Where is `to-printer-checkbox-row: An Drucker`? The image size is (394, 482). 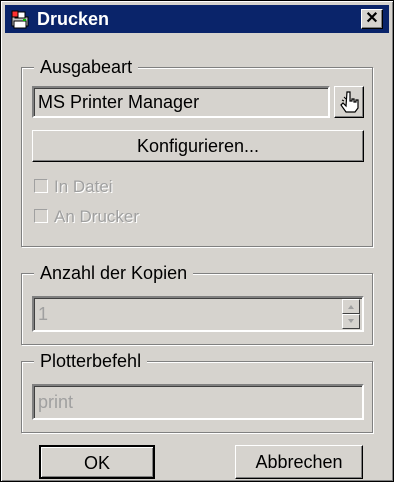
to-printer-checkbox-row: An Drucker is located at coordinates (134, 217).